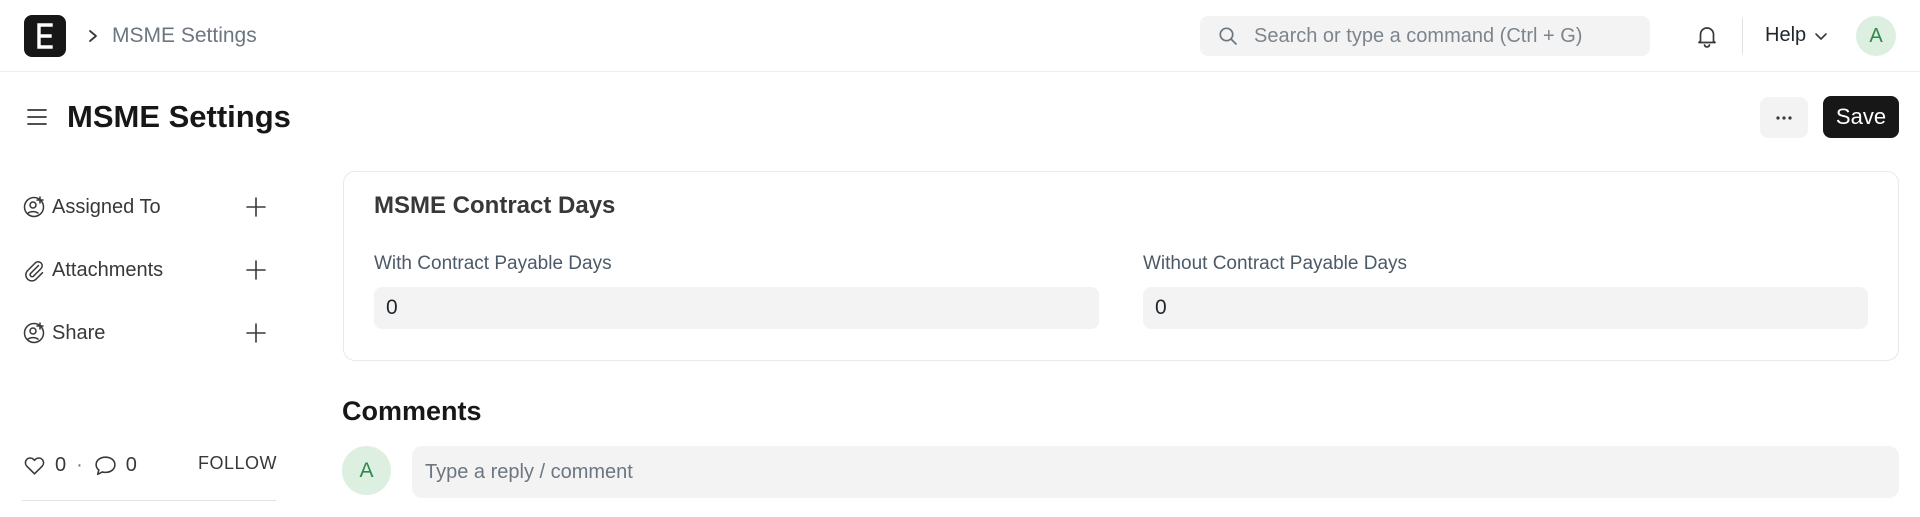 The width and height of the screenshot is (1920, 517). I want to click on user-avatar: A, so click(1876, 36).